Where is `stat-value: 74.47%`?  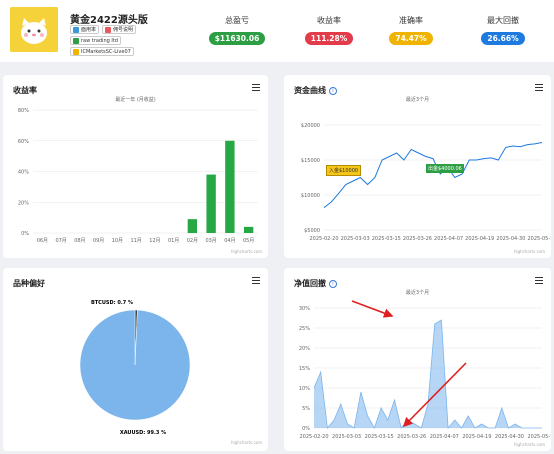 stat-value: 74.47% is located at coordinates (411, 38).